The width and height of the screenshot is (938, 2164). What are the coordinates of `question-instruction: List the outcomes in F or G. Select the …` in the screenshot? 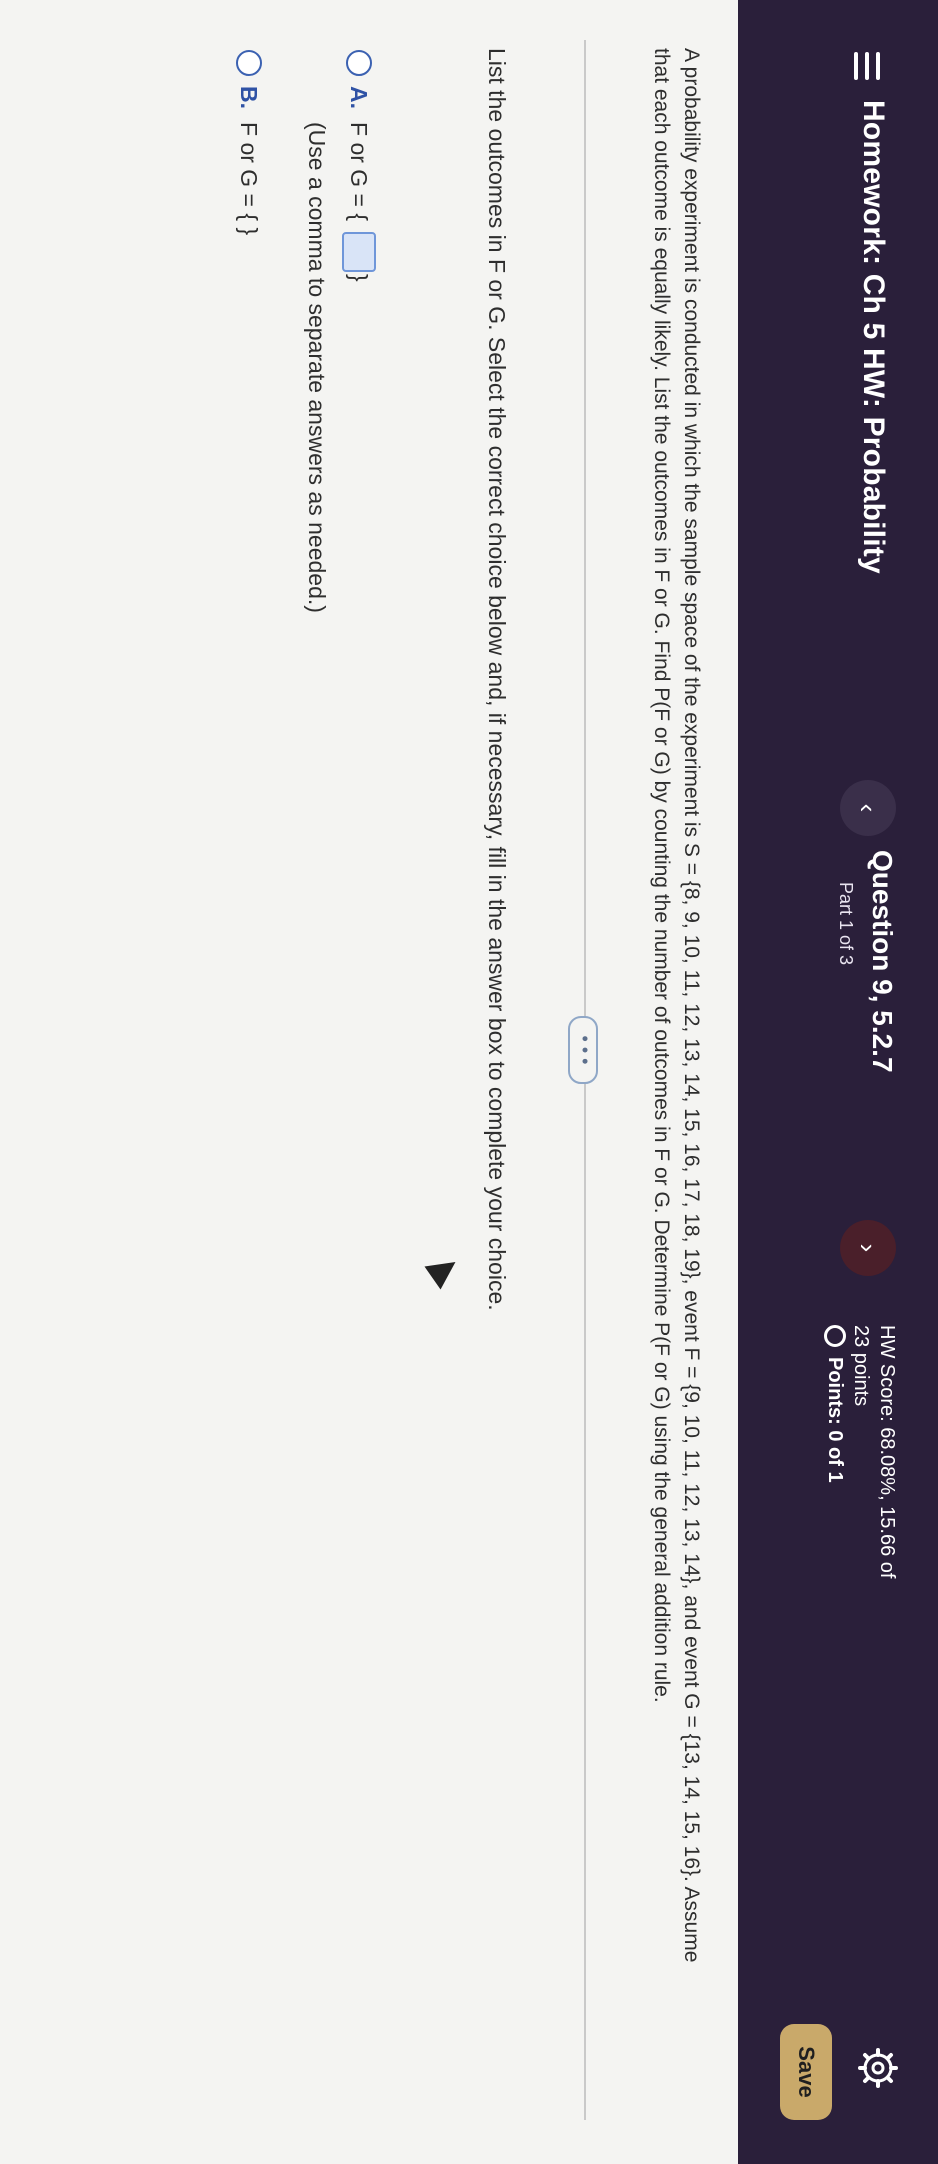 It's located at (497, 679).